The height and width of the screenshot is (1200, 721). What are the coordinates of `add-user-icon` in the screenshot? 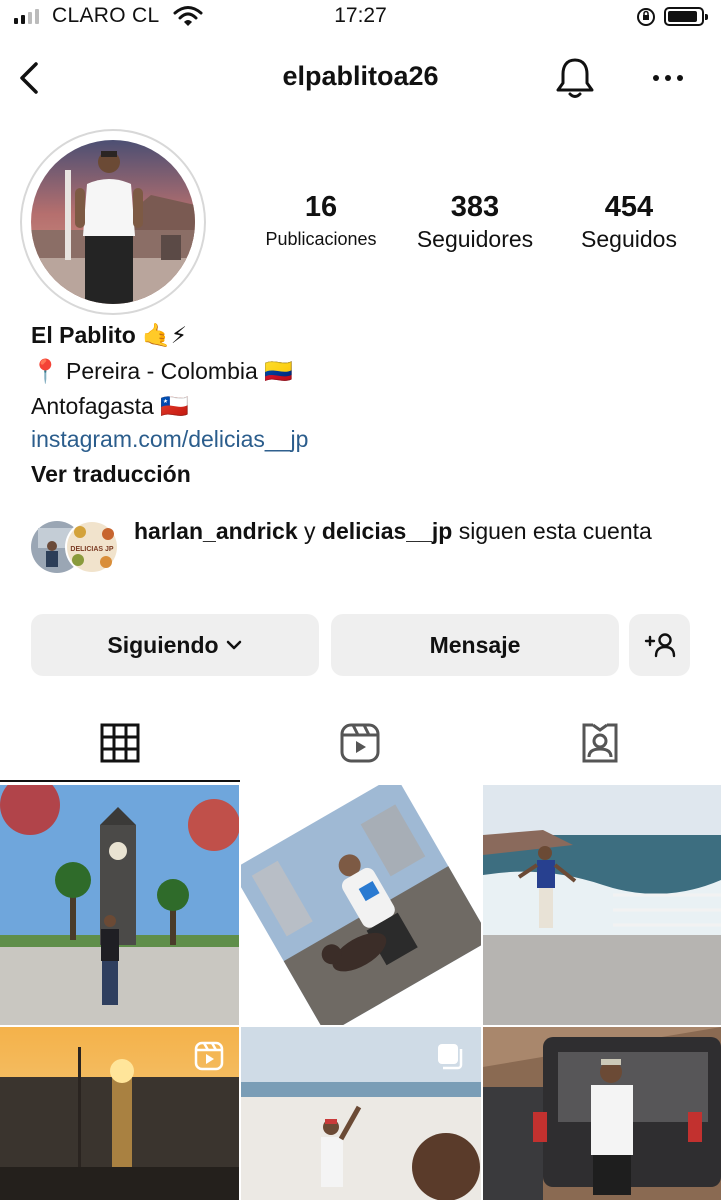 It's located at (659, 645).